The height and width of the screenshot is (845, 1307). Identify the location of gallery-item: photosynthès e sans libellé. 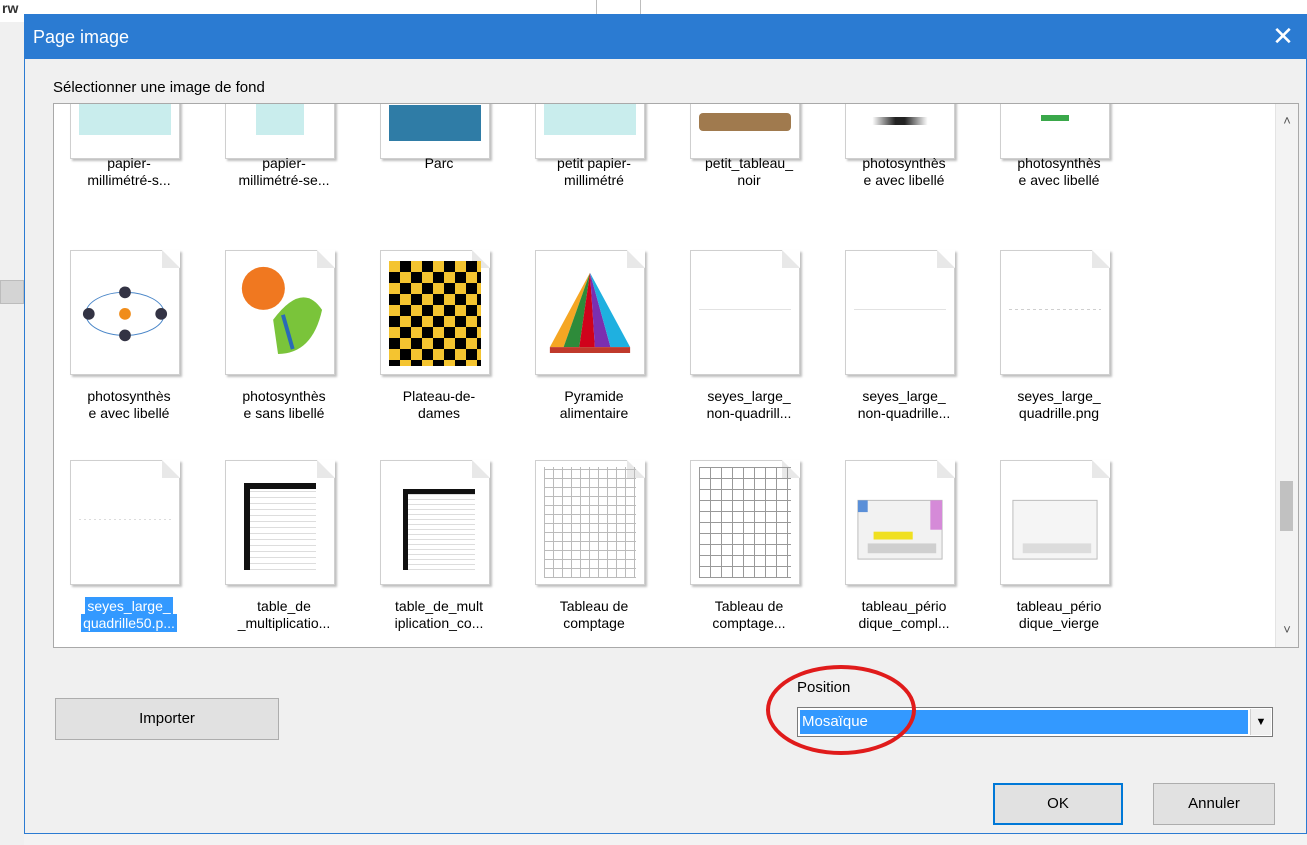
(284, 350).